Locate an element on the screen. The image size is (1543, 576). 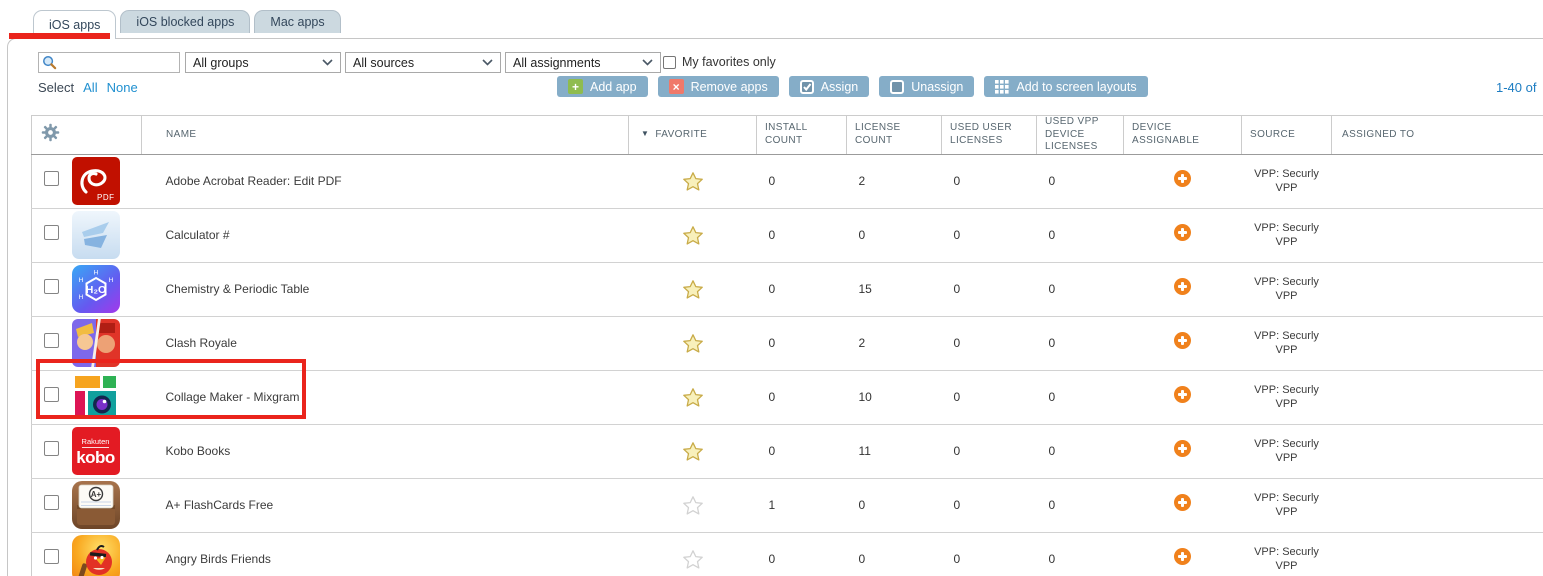
column-license-count: LICENSE COUNT is located at coordinates (894, 135).